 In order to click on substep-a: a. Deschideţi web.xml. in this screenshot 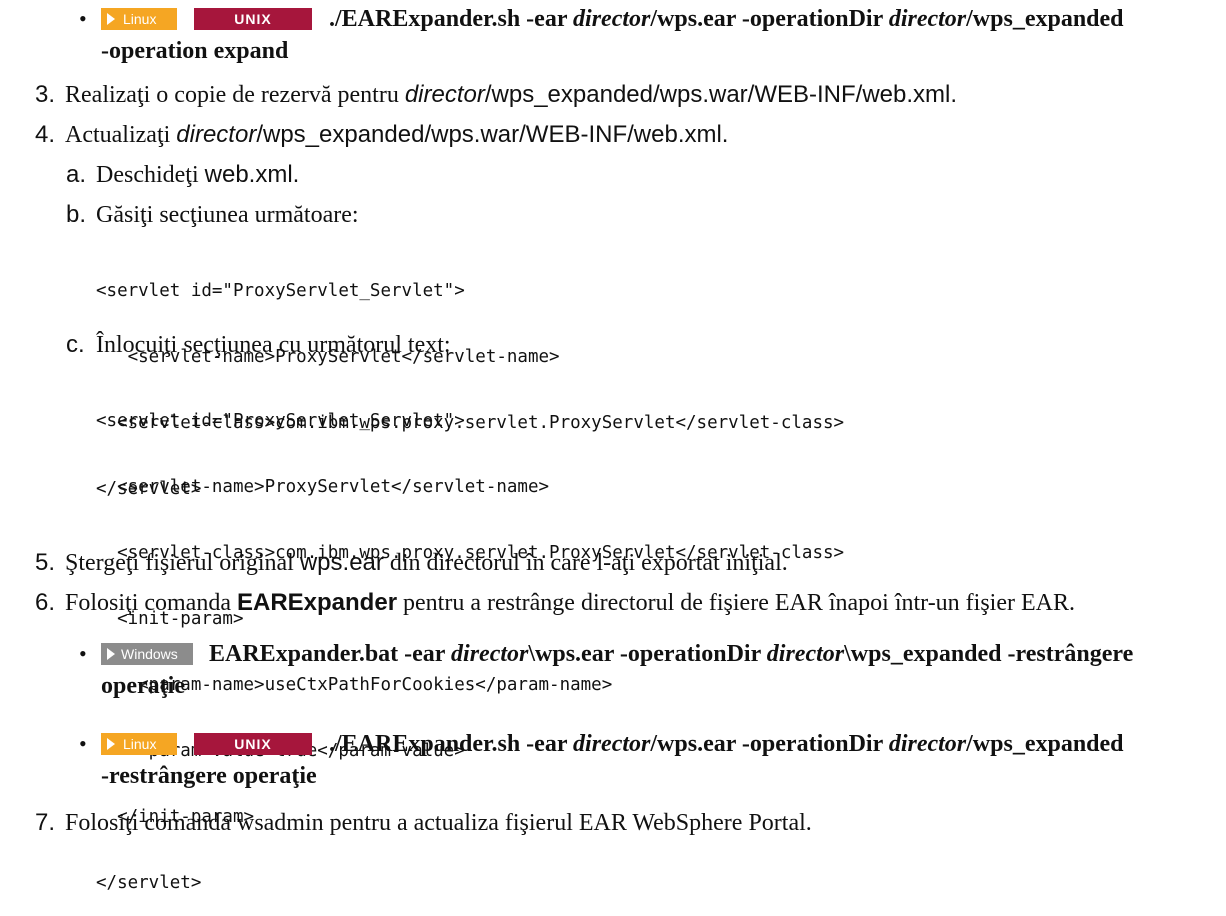, I will do `click(182, 175)`.